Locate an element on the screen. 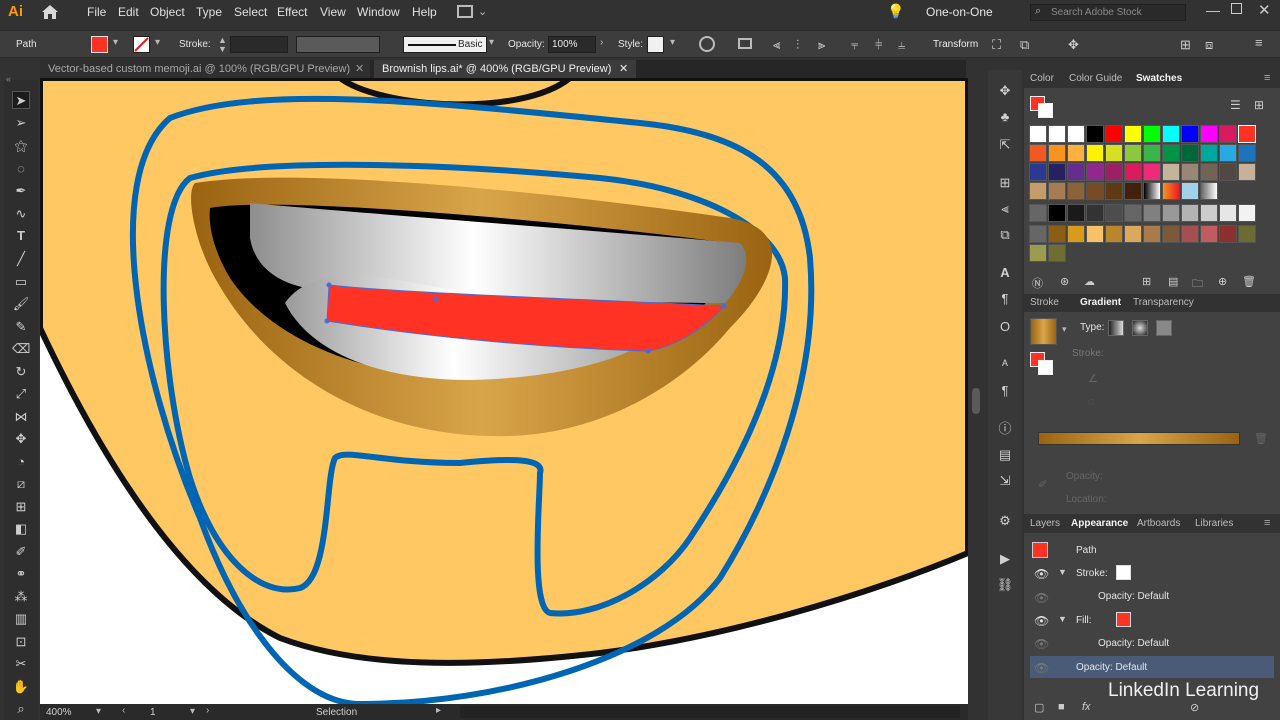 This screenshot has width=1280, height=720. align-to-icon is located at coordinates (745, 43).